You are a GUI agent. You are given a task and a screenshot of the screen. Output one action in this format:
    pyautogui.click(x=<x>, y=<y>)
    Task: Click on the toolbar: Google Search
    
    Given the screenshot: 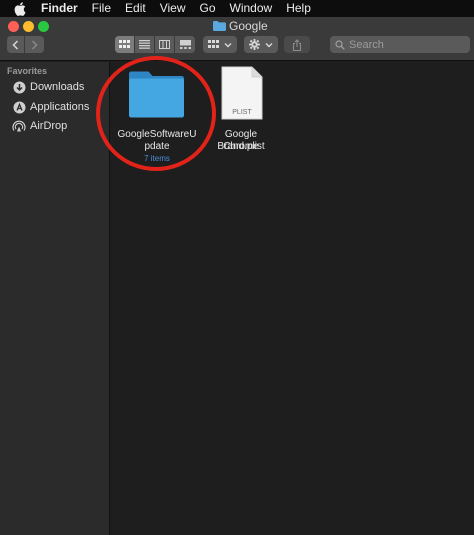 What is the action you would take?
    pyautogui.click(x=237, y=39)
    